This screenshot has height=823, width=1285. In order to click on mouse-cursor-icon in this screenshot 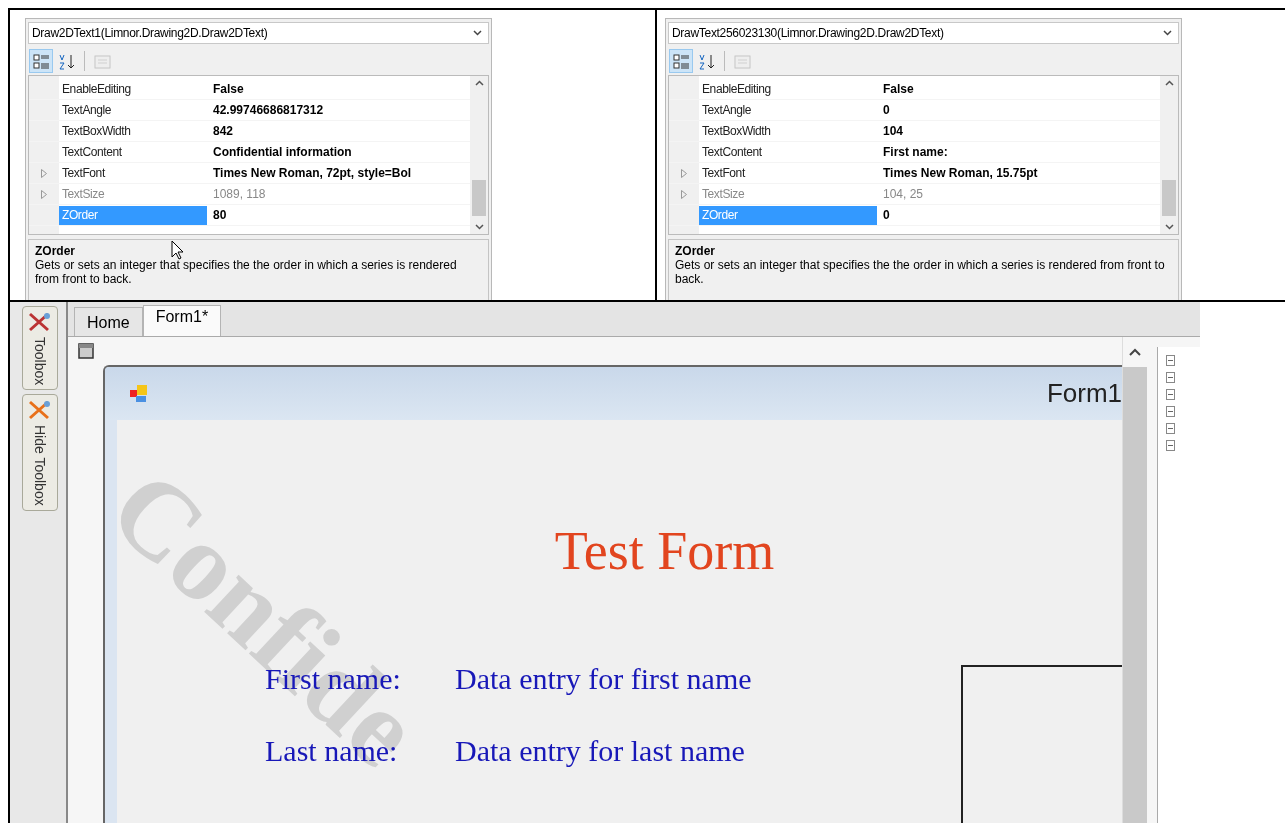, I will do `click(177, 250)`.